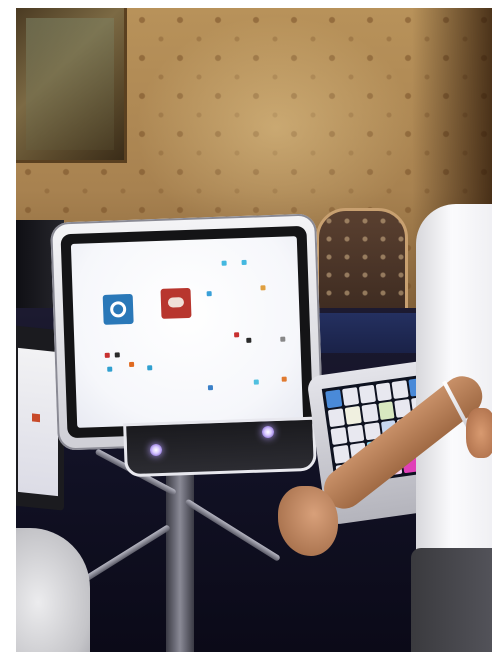 Image resolution: width=494 pixels, height=659 pixels. Describe the element at coordinates (451, 600) in the screenshot. I see `person-pants` at that location.